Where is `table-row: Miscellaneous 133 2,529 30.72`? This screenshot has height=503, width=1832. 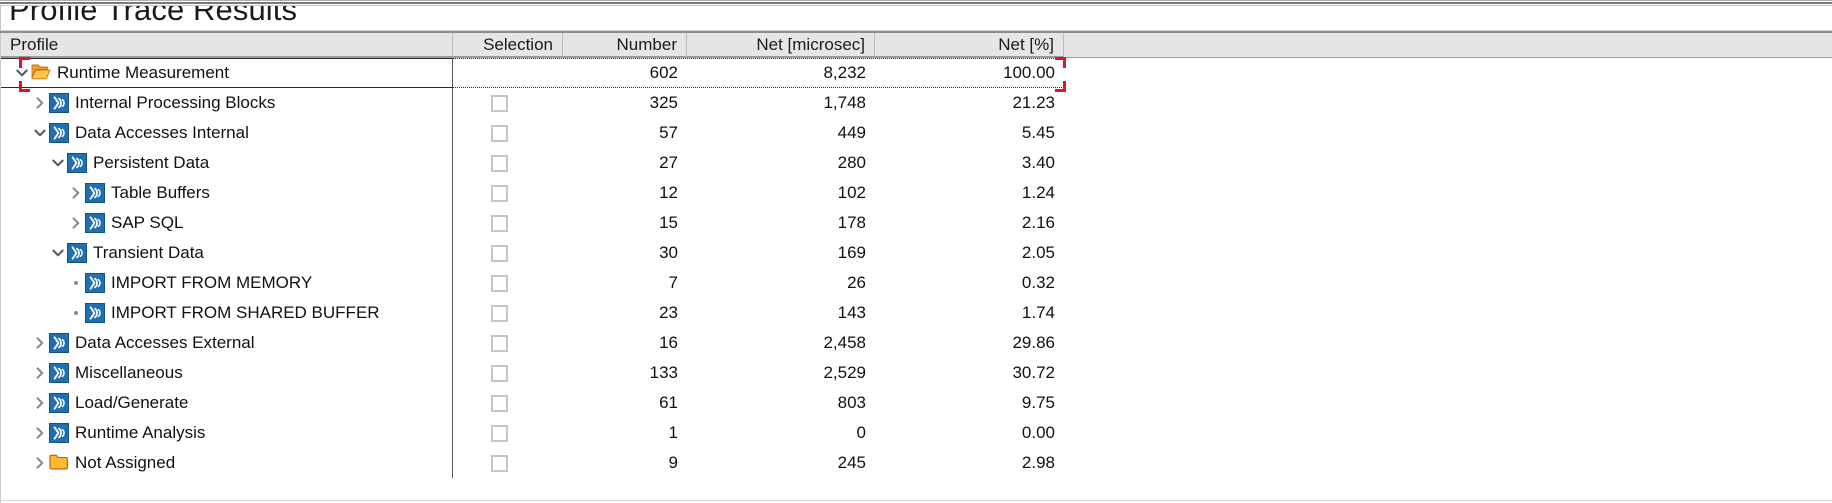
table-row: Miscellaneous 133 2,529 30.72 is located at coordinates (916, 373).